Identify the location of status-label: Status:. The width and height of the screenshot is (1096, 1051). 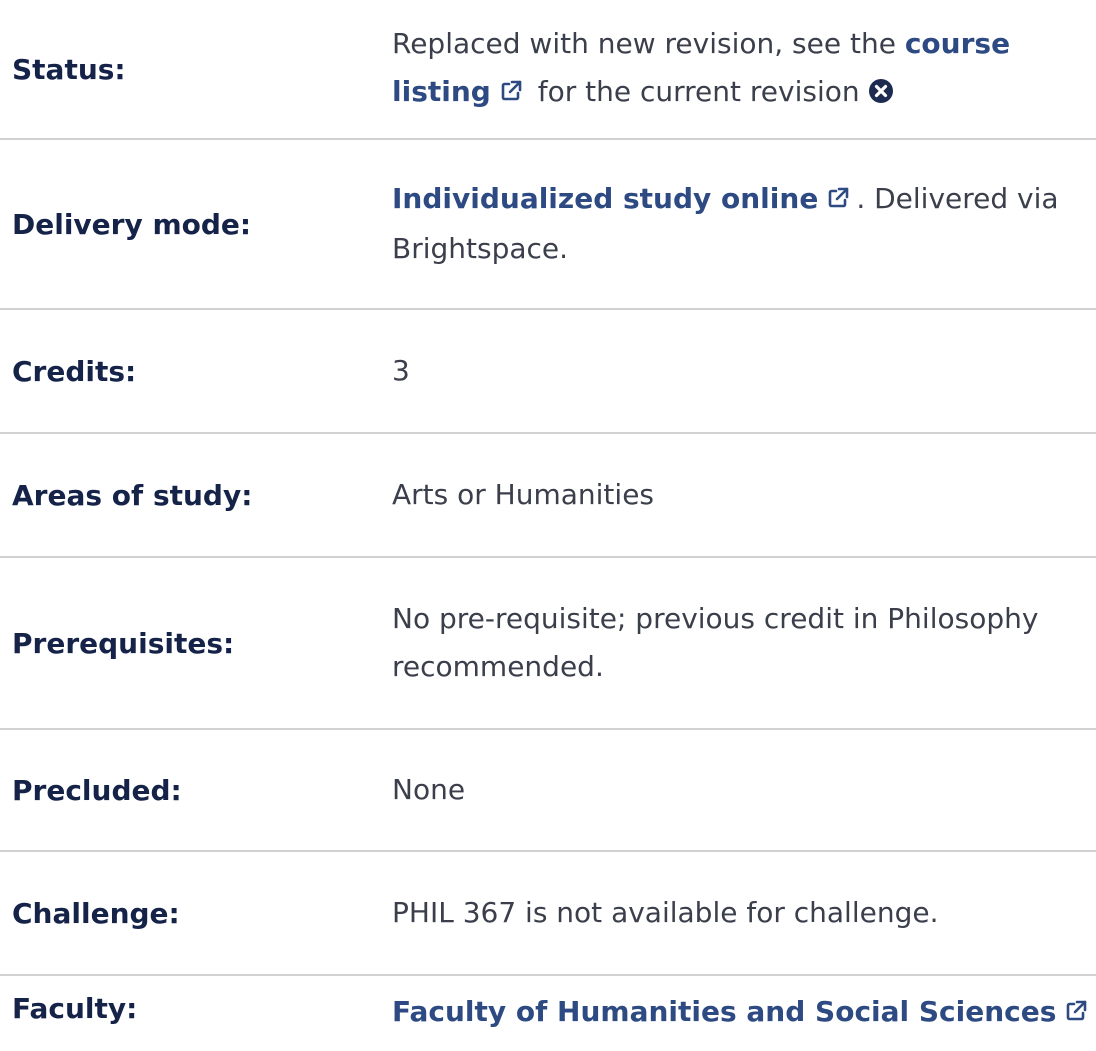
(69, 69).